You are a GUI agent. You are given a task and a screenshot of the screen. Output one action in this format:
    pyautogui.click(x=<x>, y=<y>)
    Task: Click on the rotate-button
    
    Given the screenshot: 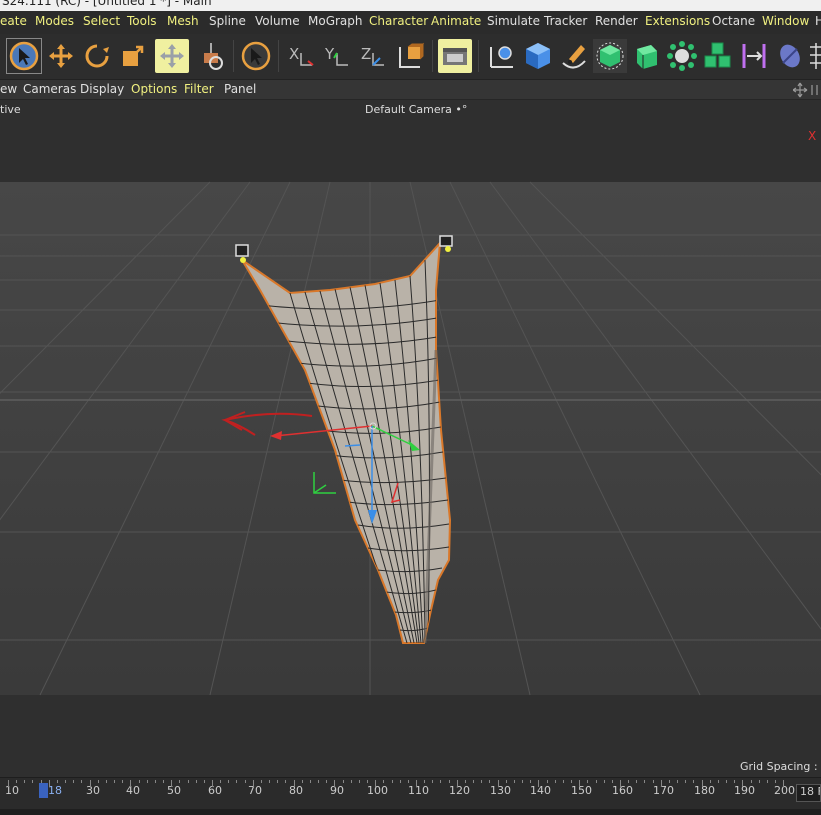 What is the action you would take?
    pyautogui.click(x=97, y=56)
    